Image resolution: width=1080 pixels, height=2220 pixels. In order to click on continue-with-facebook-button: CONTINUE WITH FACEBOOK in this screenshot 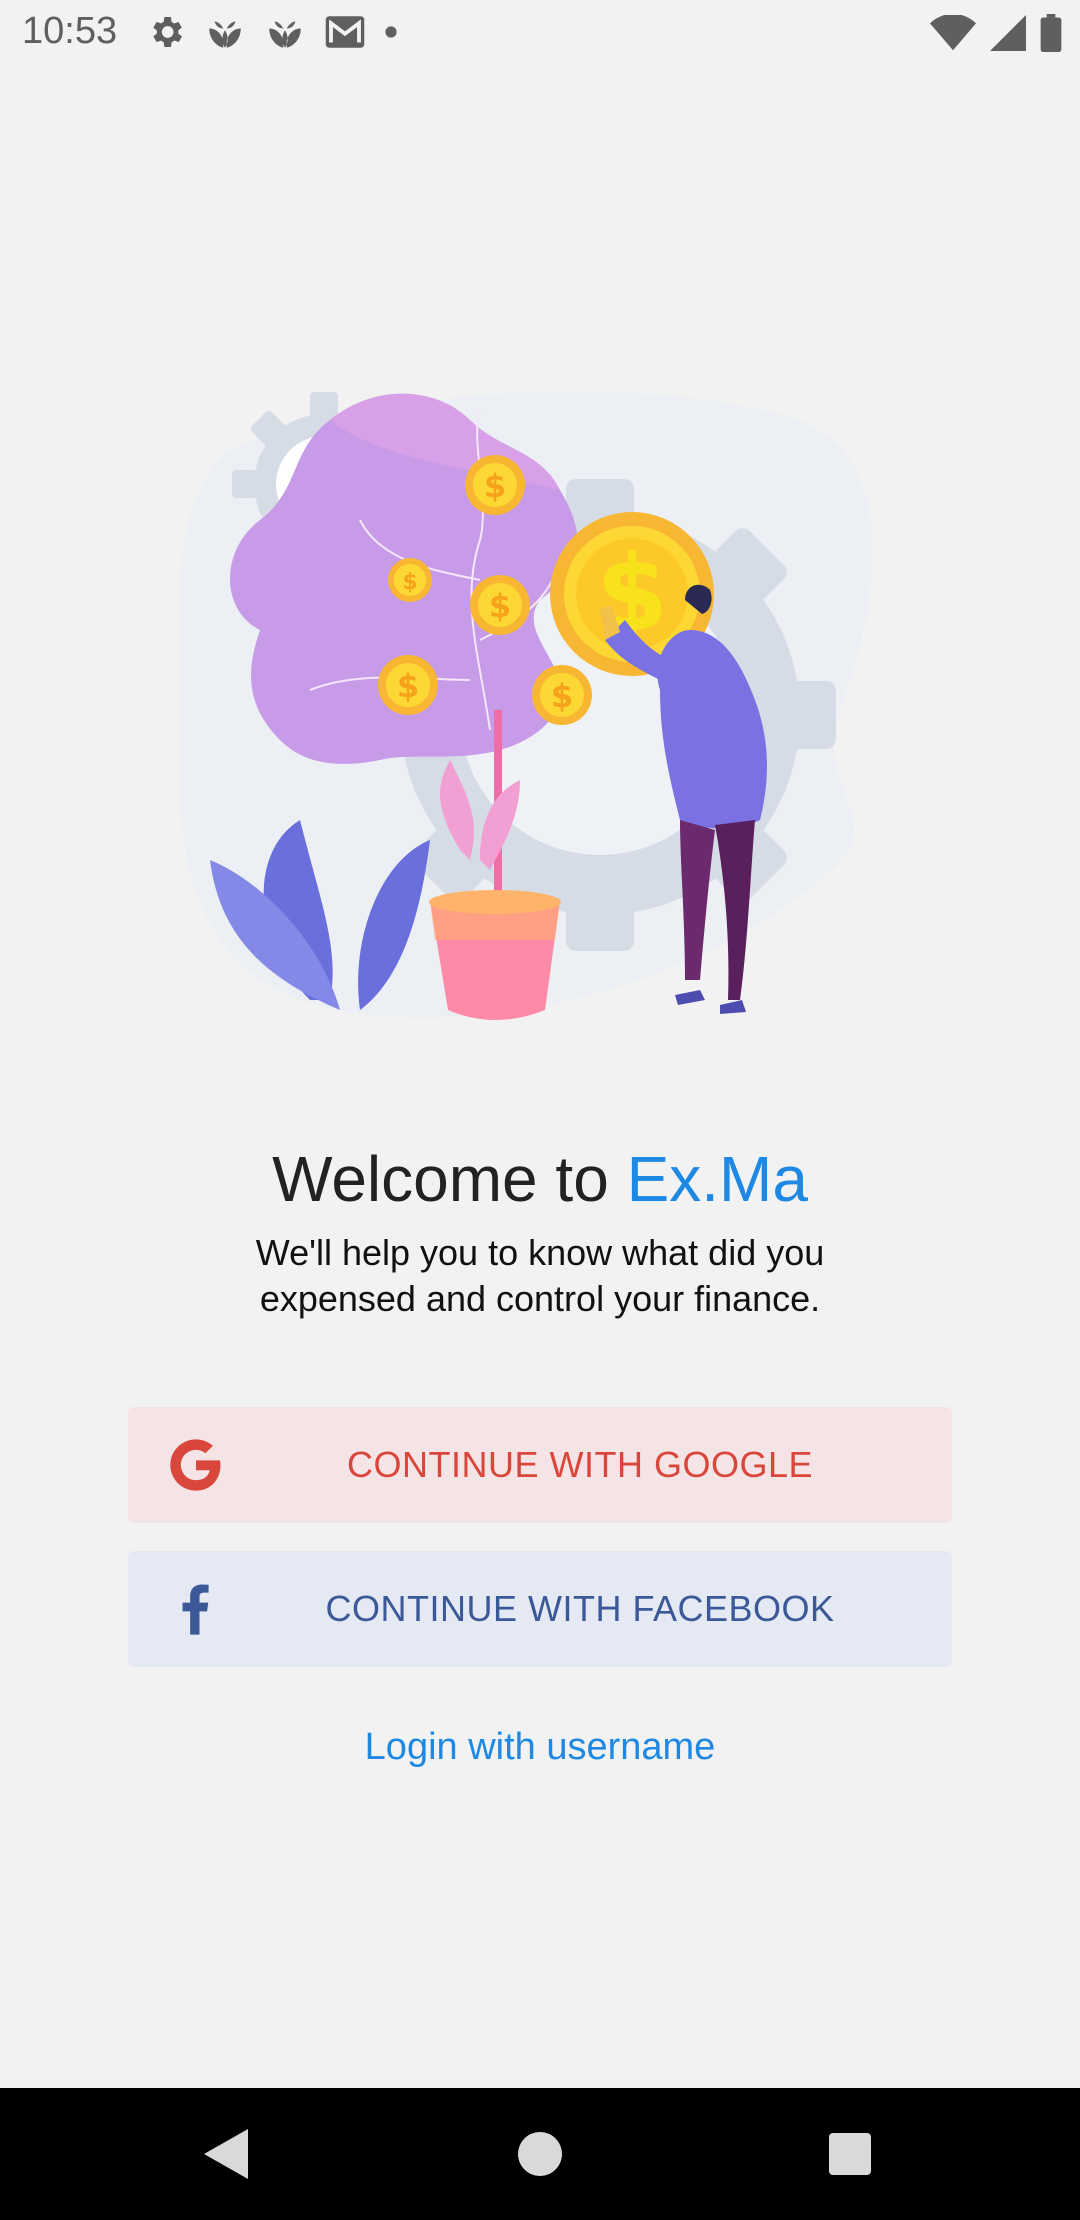, I will do `click(540, 1609)`.